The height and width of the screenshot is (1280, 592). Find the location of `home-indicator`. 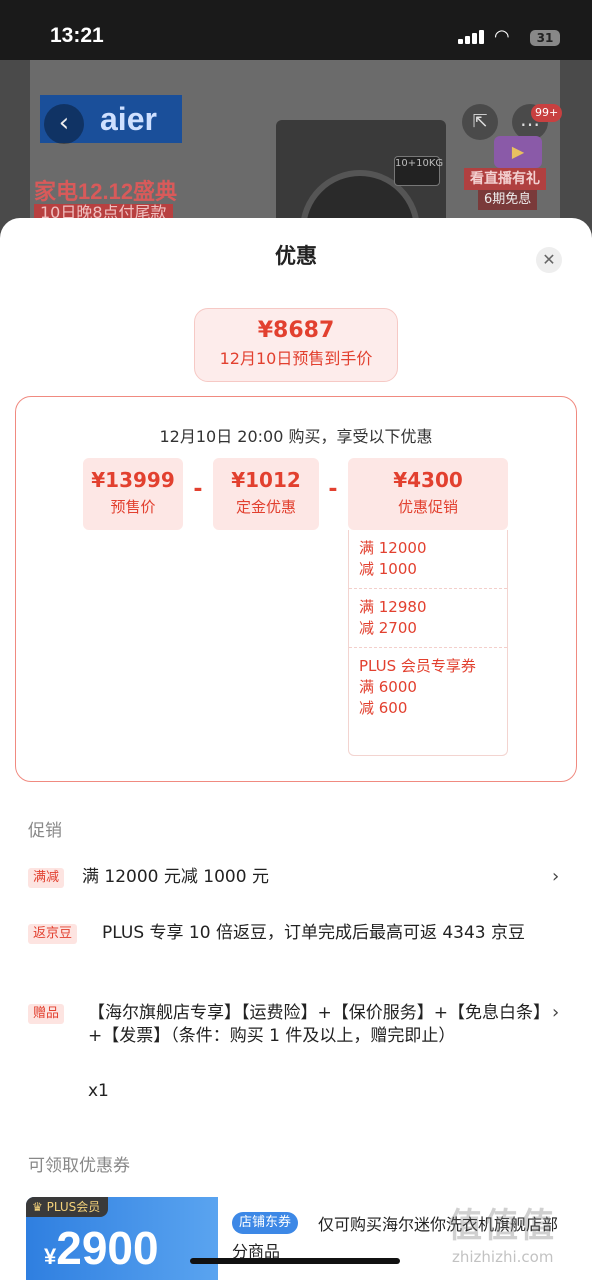

home-indicator is located at coordinates (295, 1261).